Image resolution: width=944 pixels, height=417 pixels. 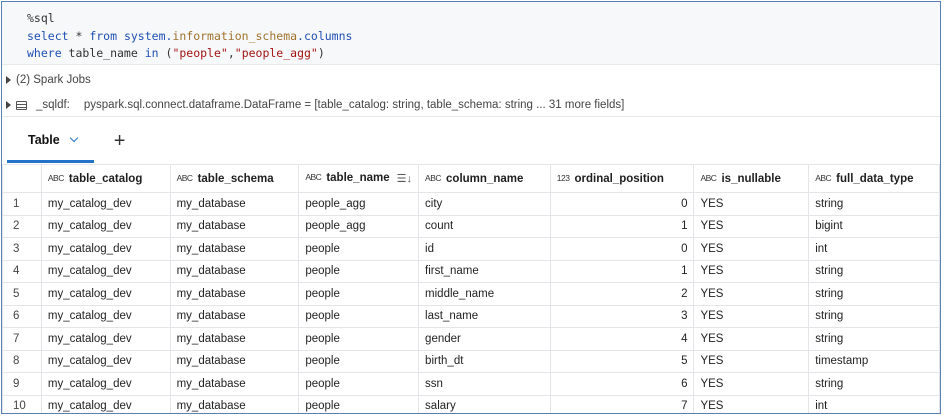 What do you see at coordinates (48, 35) in the screenshot?
I see `keyword-select: select` at bounding box center [48, 35].